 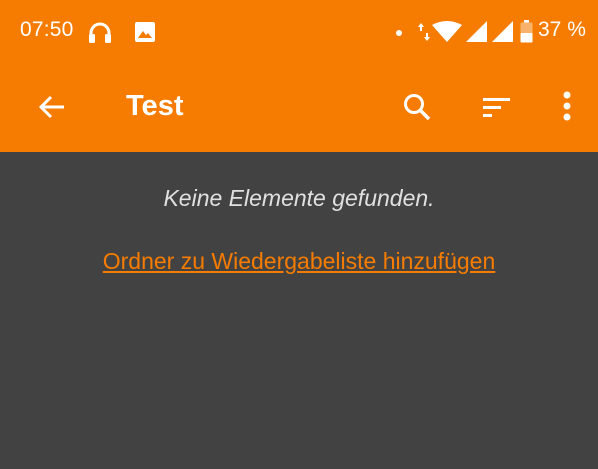 I want to click on battery-percentage: 37 %, so click(x=562, y=29).